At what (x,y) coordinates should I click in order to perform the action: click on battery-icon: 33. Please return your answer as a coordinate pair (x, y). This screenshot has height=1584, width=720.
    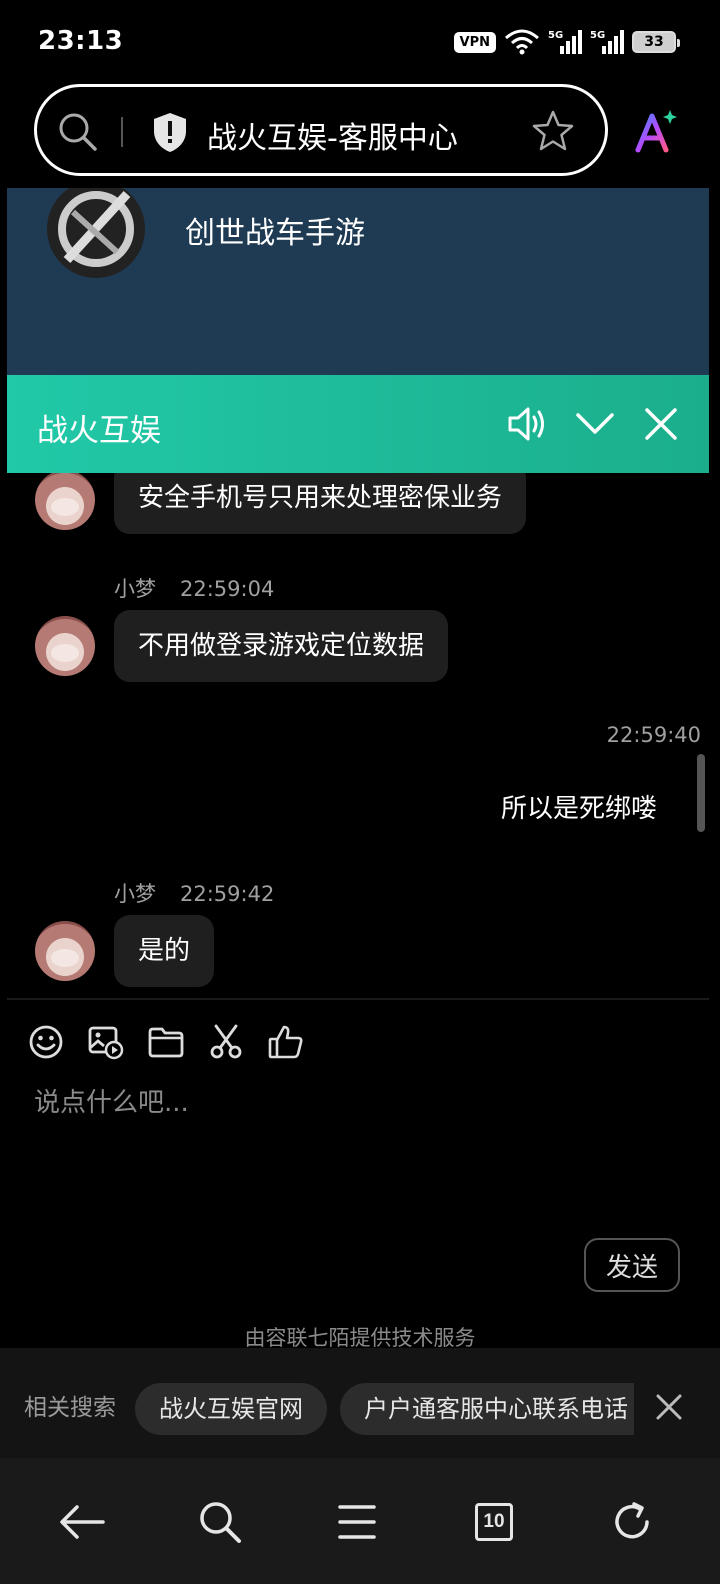
    Looking at the image, I should click on (656, 42).